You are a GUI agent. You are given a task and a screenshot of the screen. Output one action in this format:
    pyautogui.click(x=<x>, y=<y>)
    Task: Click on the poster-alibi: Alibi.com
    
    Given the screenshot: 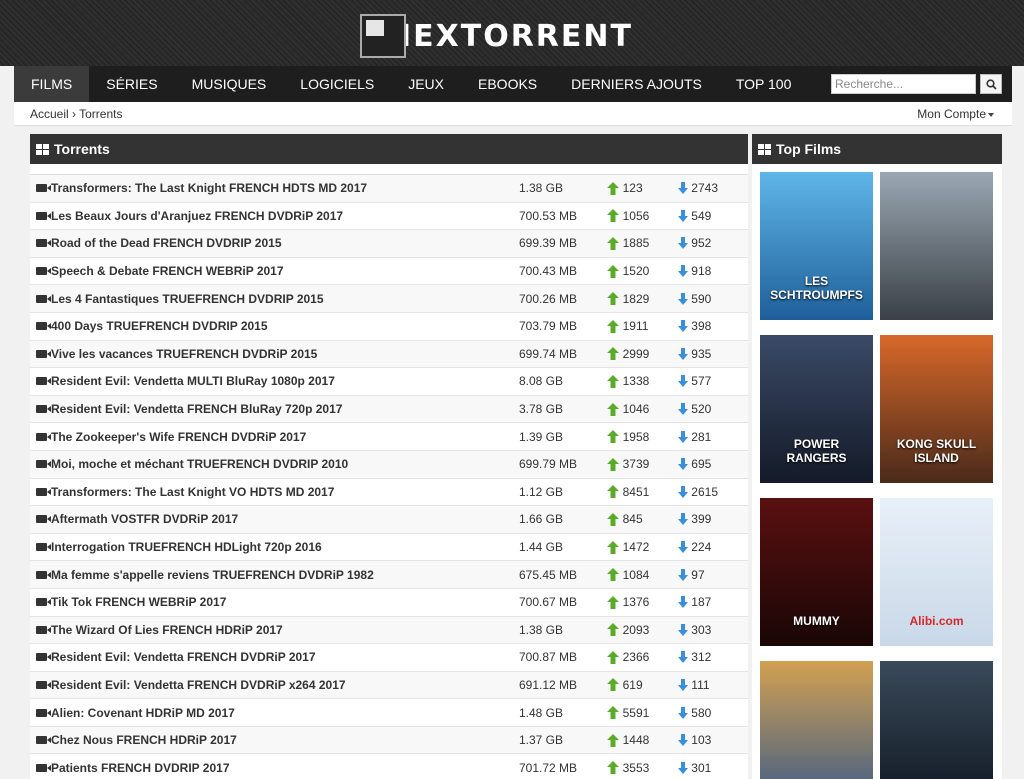 What is the action you would take?
    pyautogui.click(x=936, y=572)
    